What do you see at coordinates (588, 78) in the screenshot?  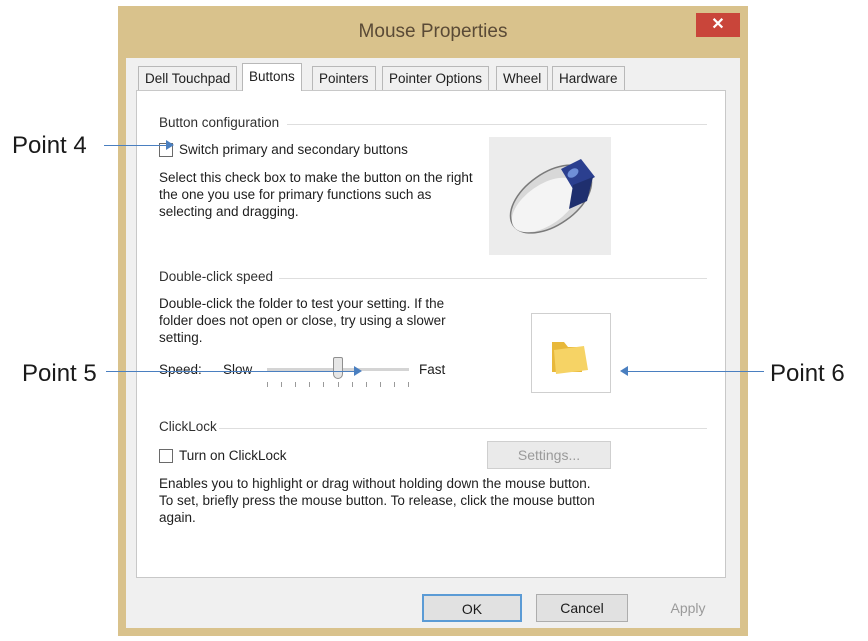 I see `tab-hardware: Hardware` at bounding box center [588, 78].